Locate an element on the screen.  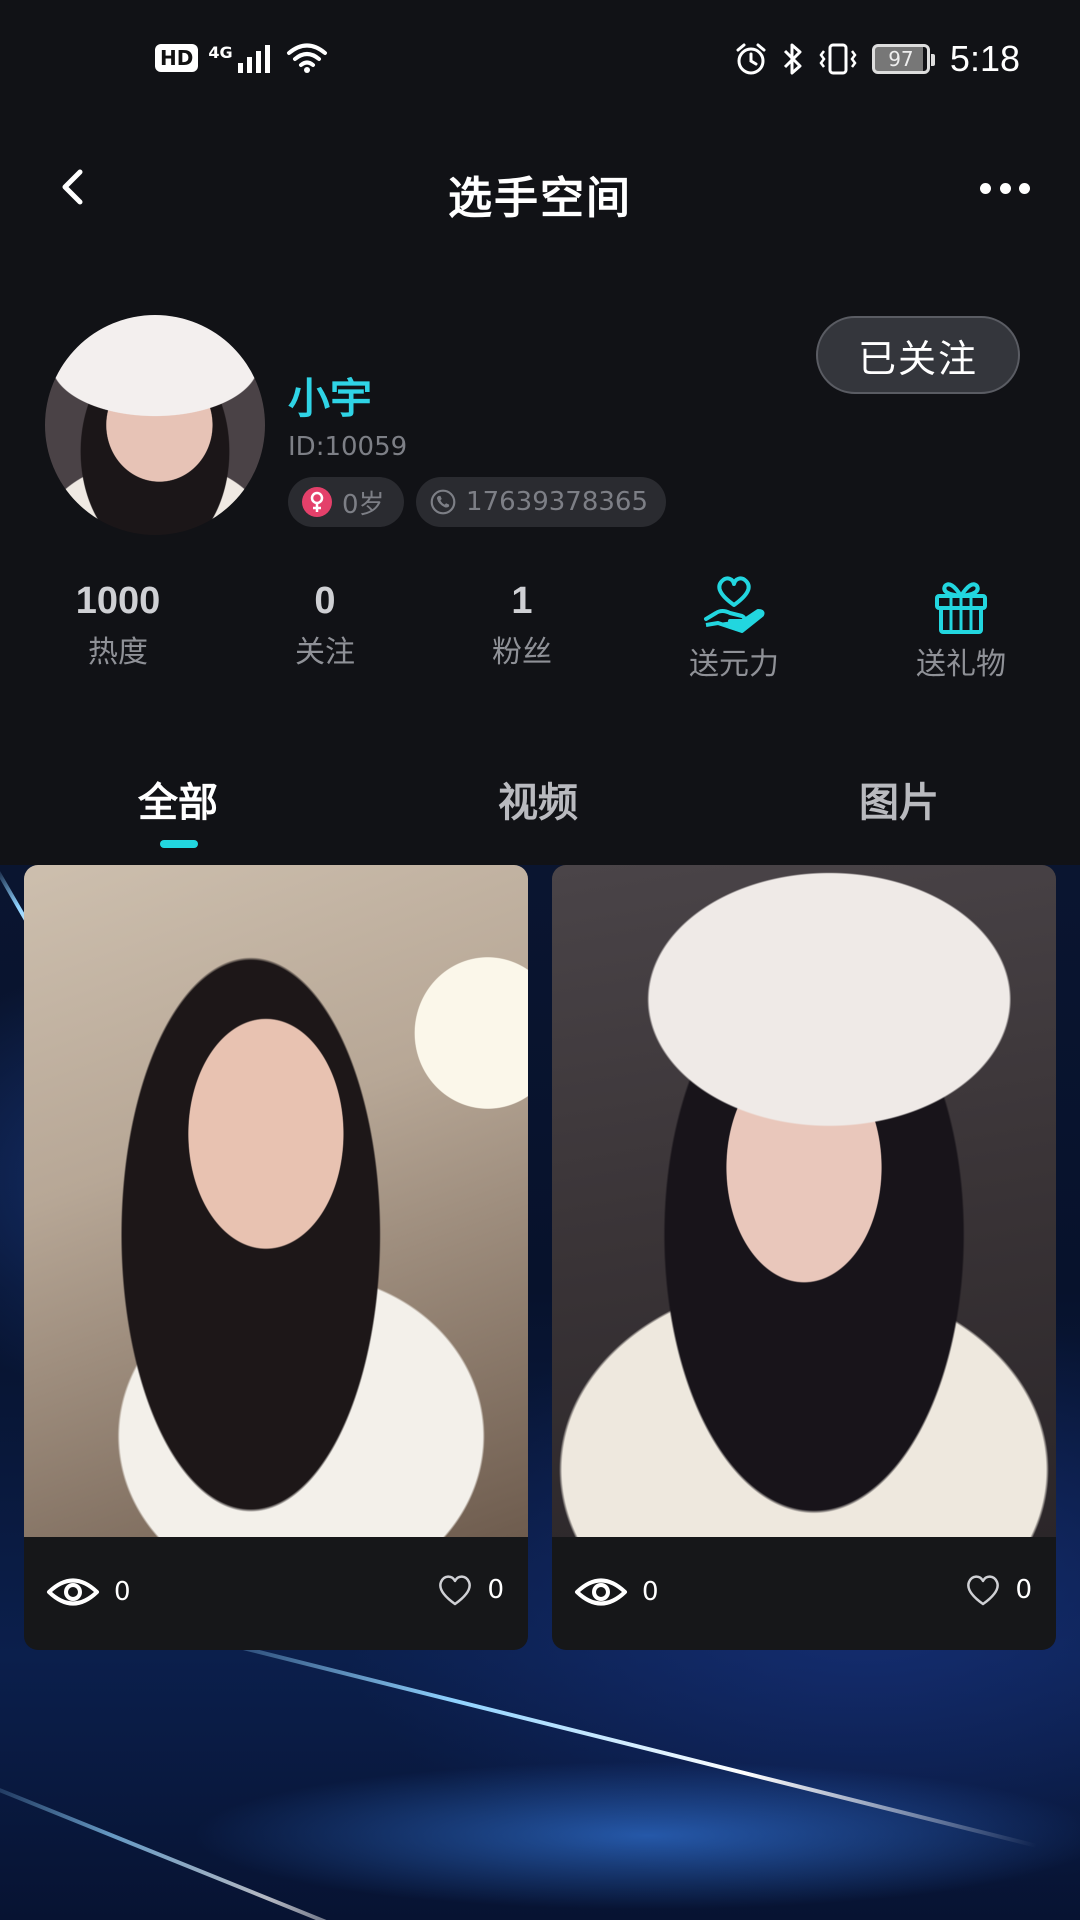
content-tabs: 全部 视频 图片 is located at coordinates (540, 812).